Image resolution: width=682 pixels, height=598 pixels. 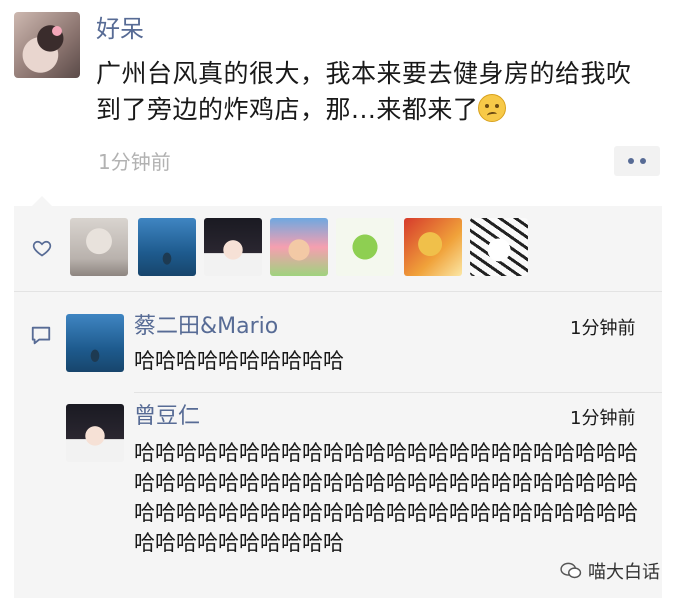 What do you see at coordinates (398, 392) in the screenshot?
I see `comment-divider` at bounding box center [398, 392].